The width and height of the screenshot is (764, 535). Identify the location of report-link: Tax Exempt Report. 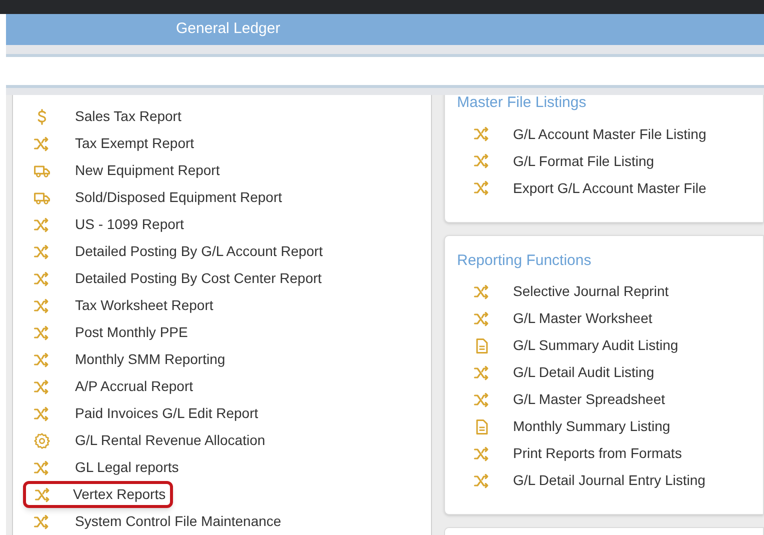
(113, 143).